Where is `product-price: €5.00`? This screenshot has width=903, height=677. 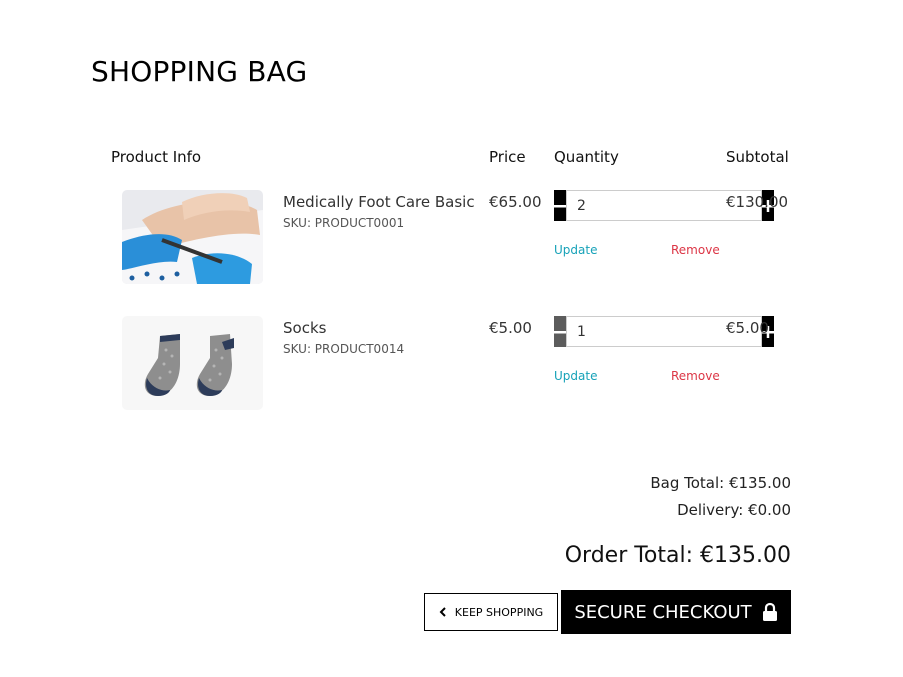
product-price: €5.00 is located at coordinates (510, 328).